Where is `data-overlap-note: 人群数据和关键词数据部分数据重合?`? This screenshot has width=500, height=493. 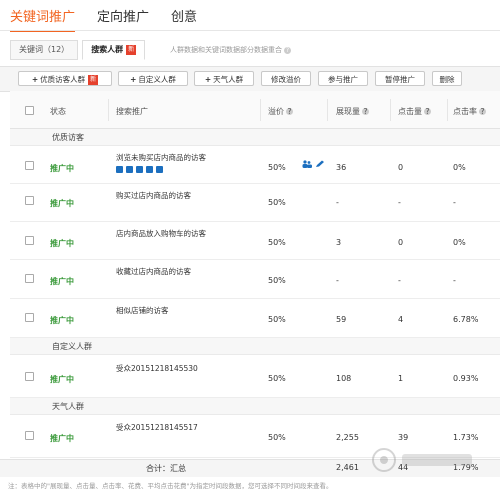 data-overlap-note: 人群数据和关键词数据部分数据重合? is located at coordinates (230, 50).